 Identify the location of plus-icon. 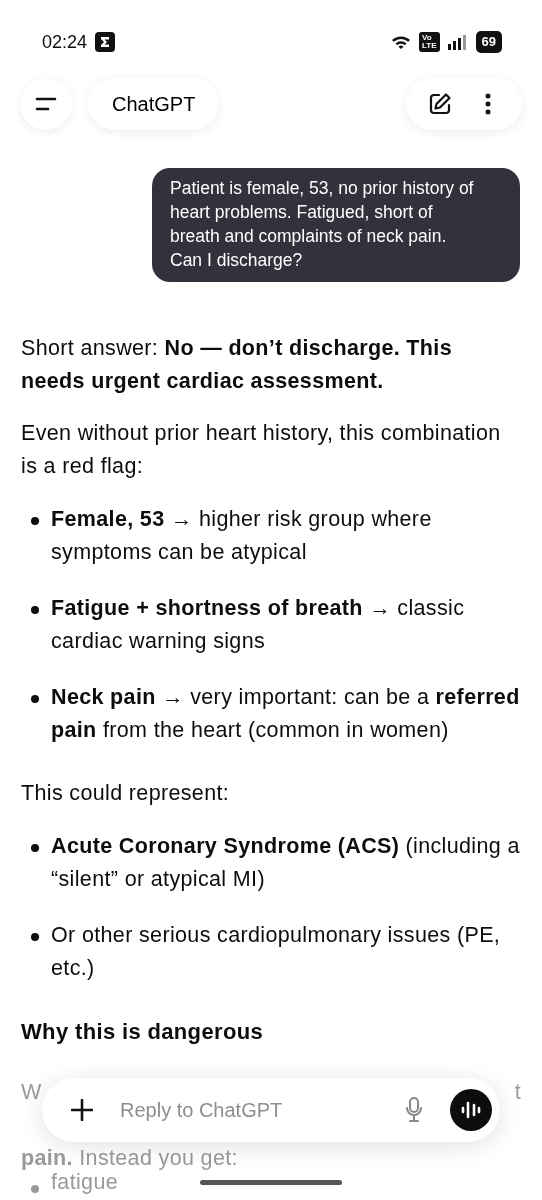
(82, 1110).